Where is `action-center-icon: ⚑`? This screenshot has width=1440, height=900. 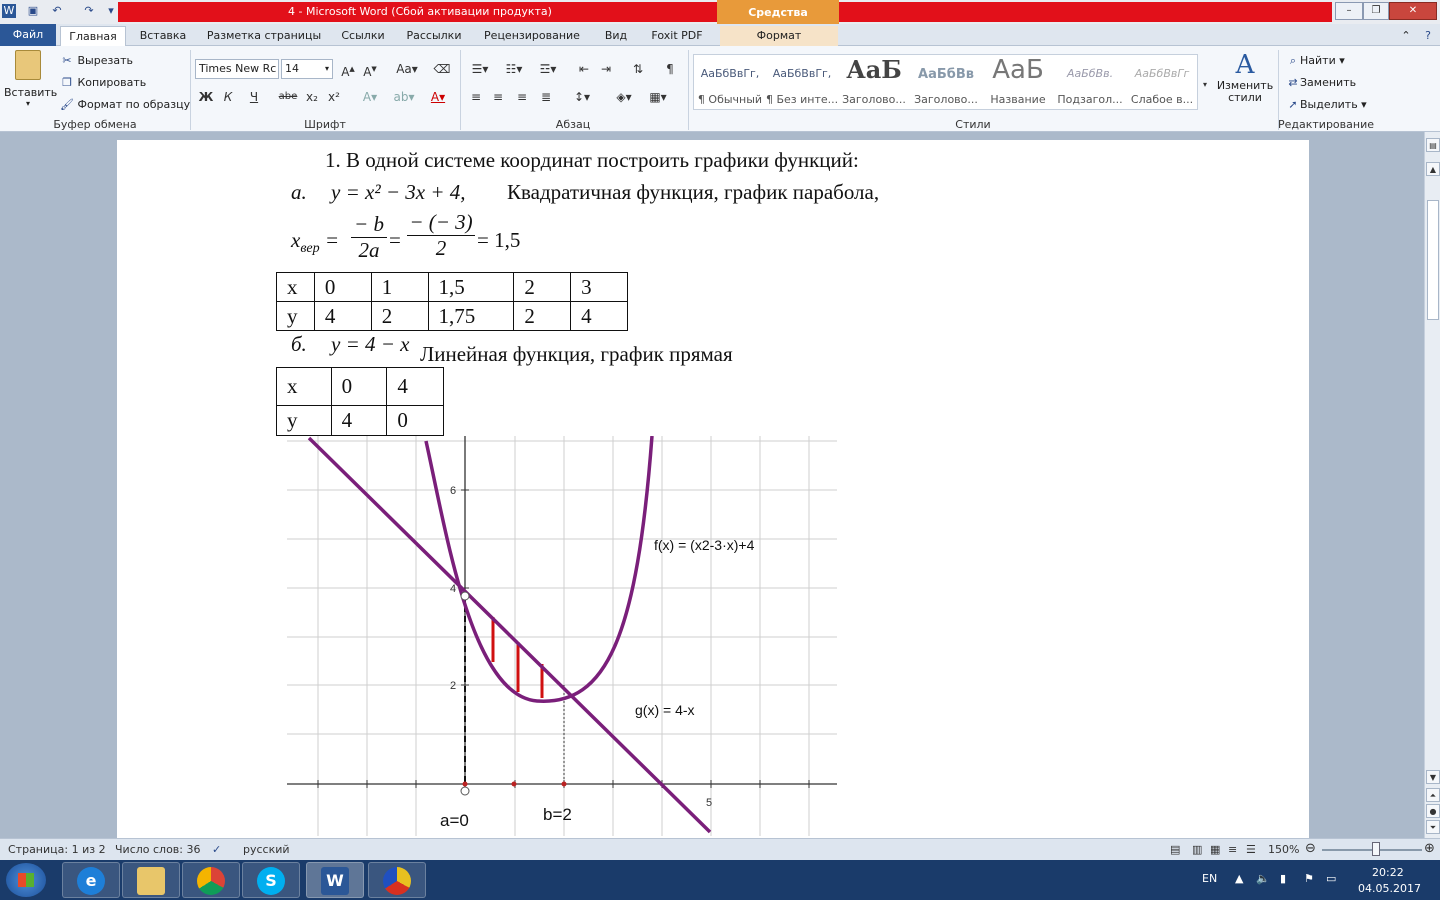
action-center-icon: ⚑ is located at coordinates (1309, 878).